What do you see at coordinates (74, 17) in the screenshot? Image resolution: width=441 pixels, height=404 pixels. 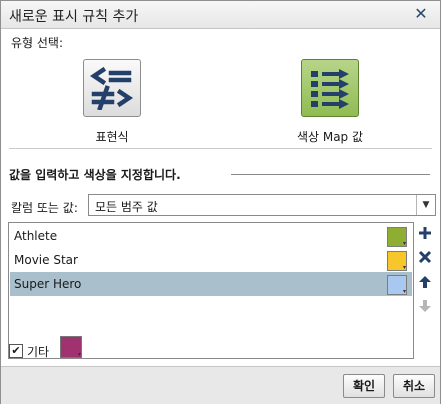 I see `dialog-title: 새로운 표시 규칙 추가` at bounding box center [74, 17].